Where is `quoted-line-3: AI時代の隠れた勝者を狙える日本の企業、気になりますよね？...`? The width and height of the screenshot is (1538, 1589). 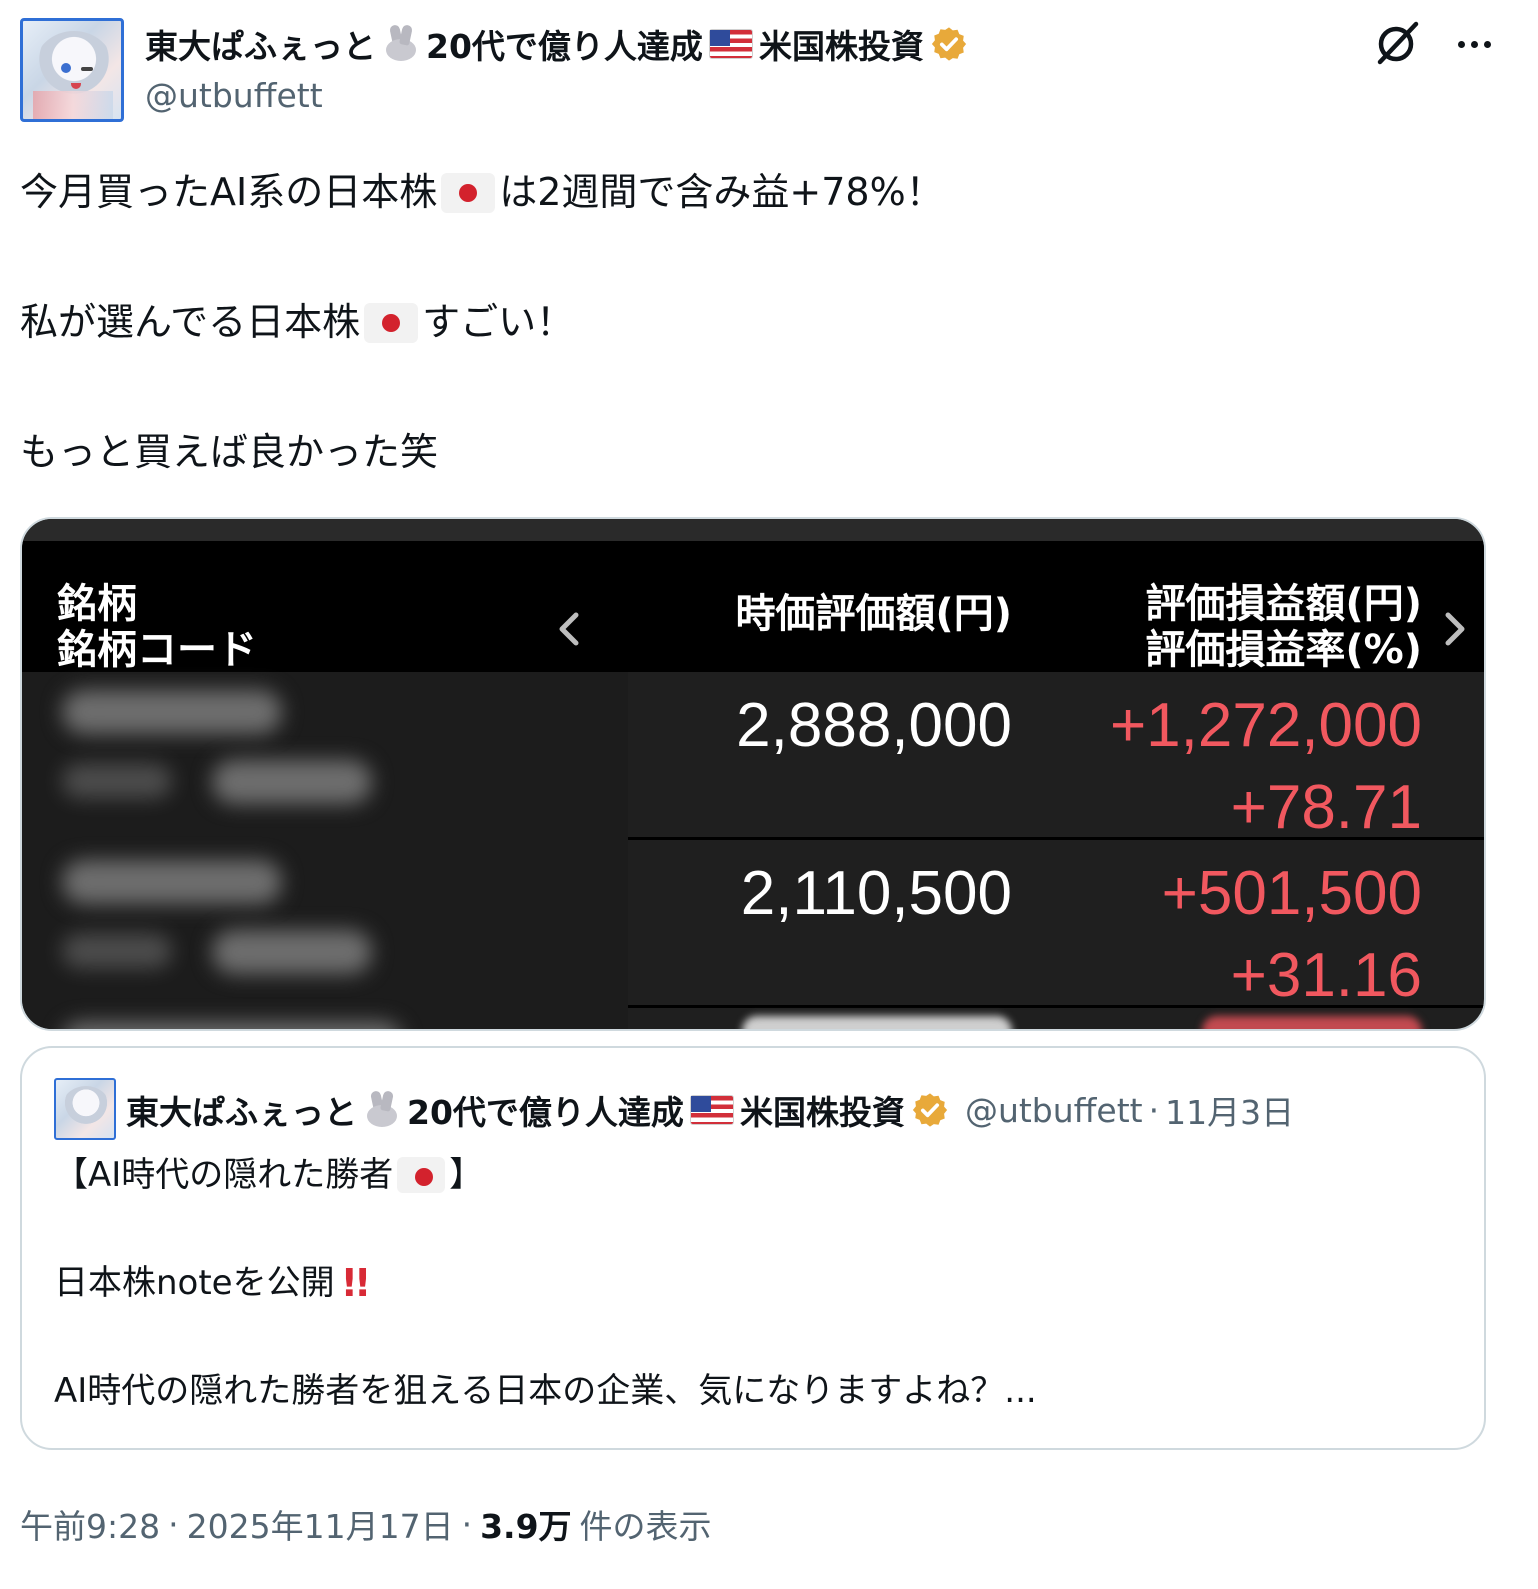 quoted-line-3: AI時代の隠れた勝者を狙える日本の企業、気になりますよね？... is located at coordinates (545, 1391).